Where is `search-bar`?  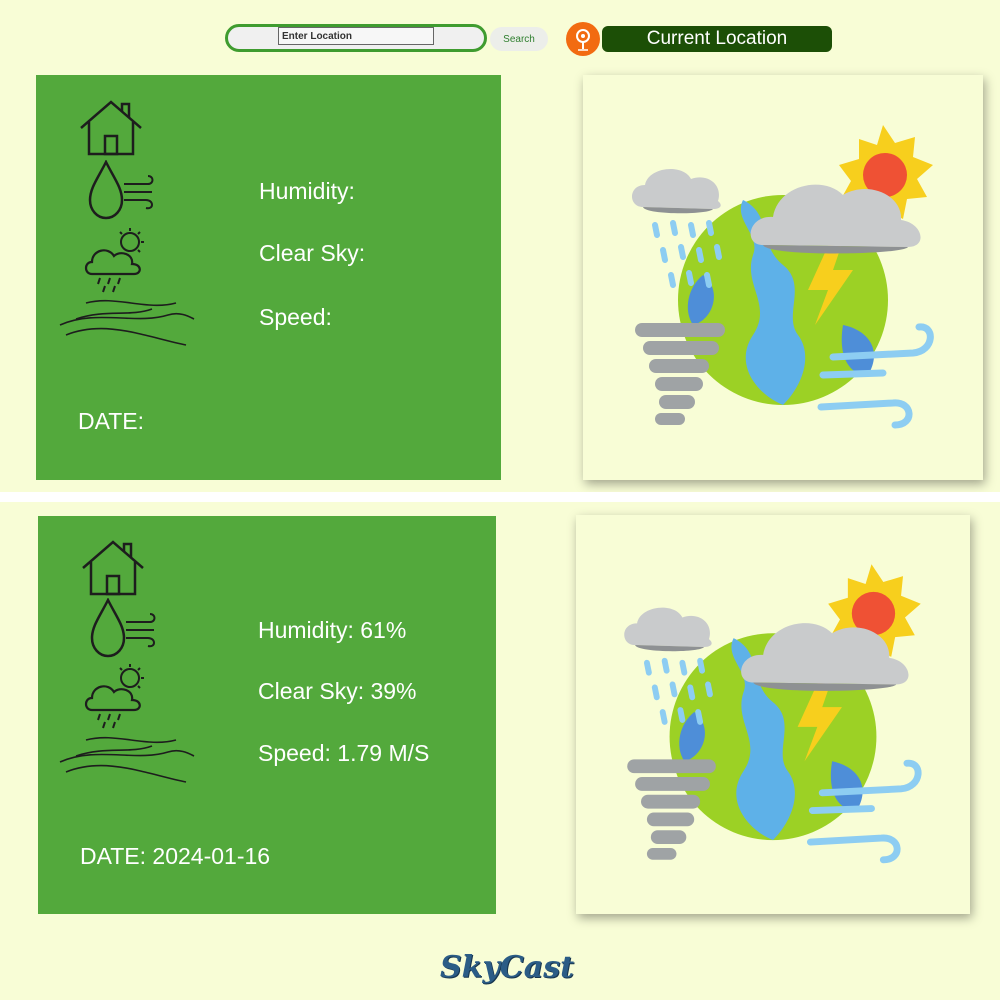 search-bar is located at coordinates (356, 38).